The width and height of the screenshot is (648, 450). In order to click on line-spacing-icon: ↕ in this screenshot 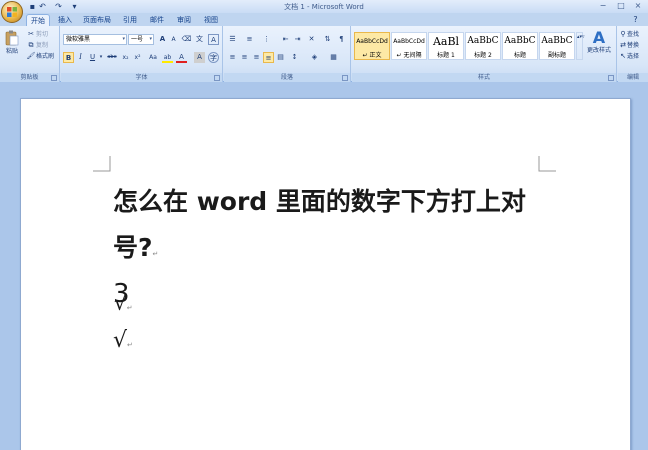, I will do `click(294, 57)`.